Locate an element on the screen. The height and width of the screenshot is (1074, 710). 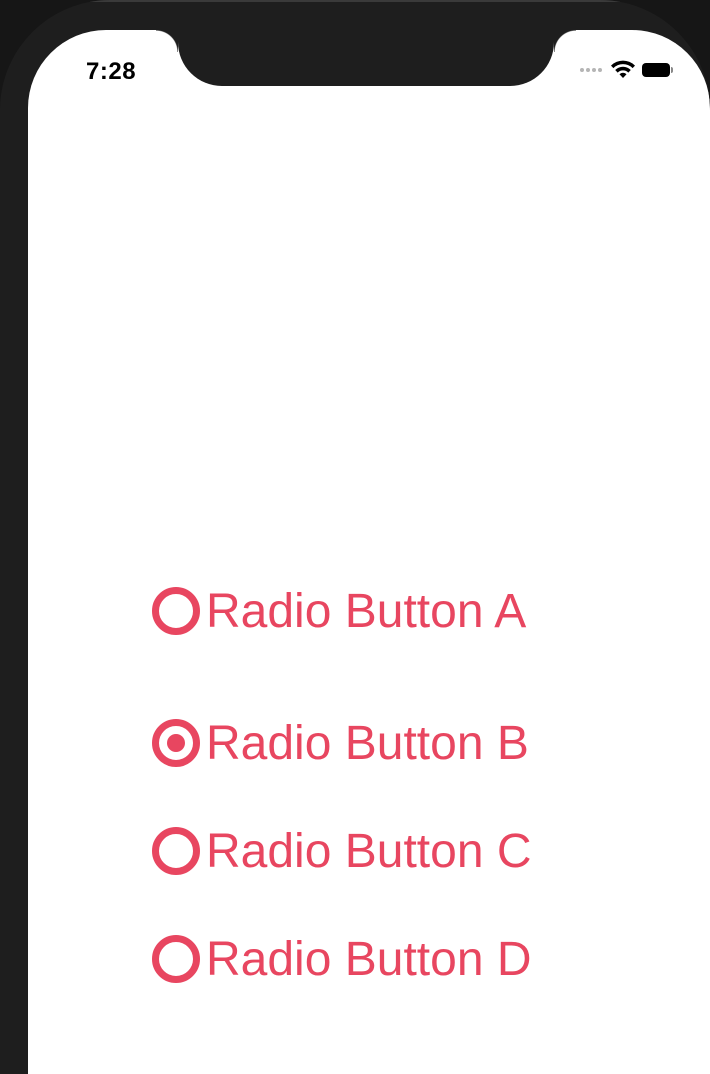
radio-option-d: Radio Button D is located at coordinates (377, 959).